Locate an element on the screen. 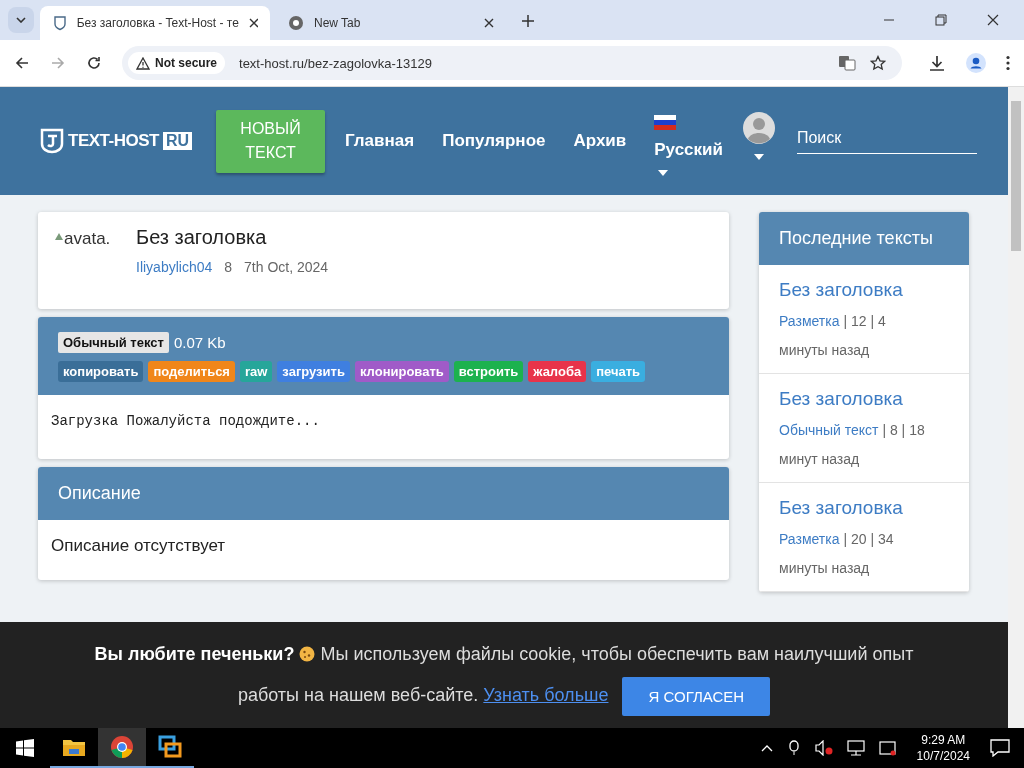 Image resolution: width=1024 pixels, height=768 pixels. profile-icon is located at coordinates (976, 63).